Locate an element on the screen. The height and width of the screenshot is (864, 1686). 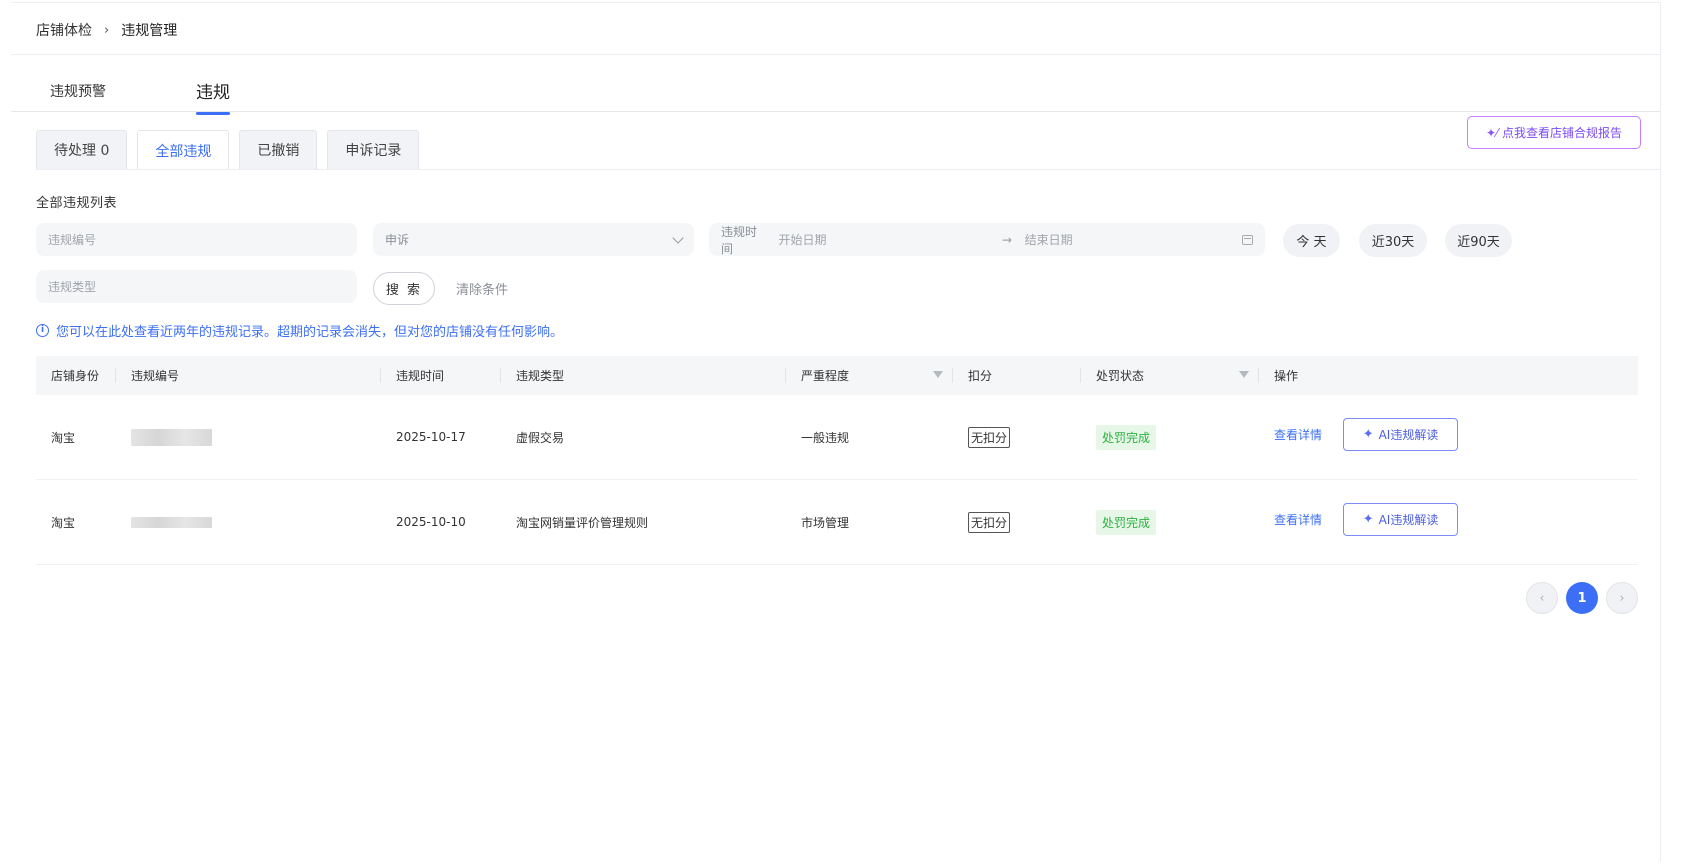
compliance-report-button: ✦⁄ 点我查看店铺合规报告 is located at coordinates (1554, 132).